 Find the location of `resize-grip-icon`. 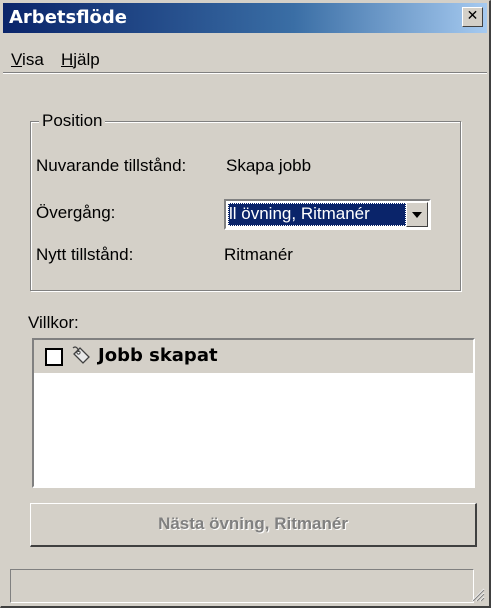

resize-grip-icon is located at coordinates (477, 594).